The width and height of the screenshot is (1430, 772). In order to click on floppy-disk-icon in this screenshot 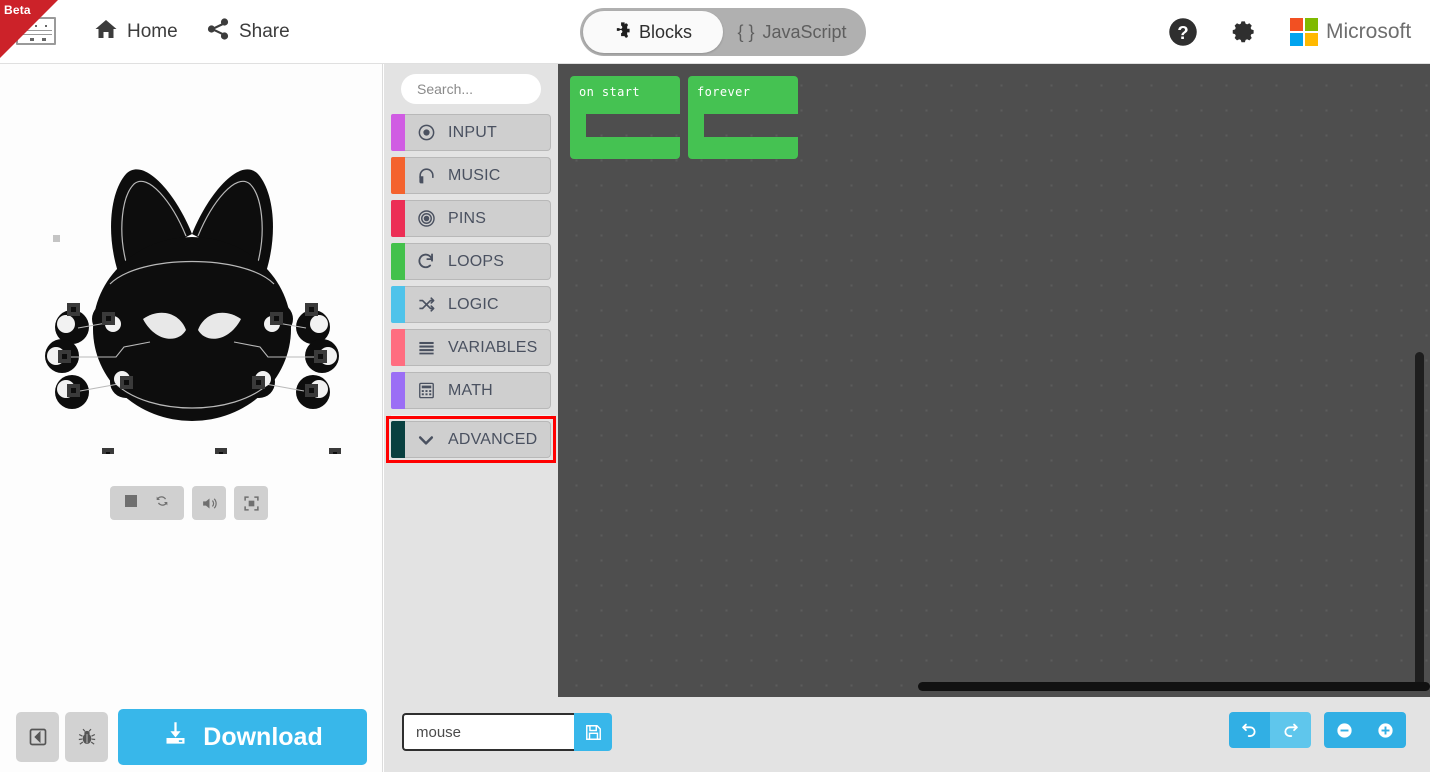, I will do `click(593, 732)`.